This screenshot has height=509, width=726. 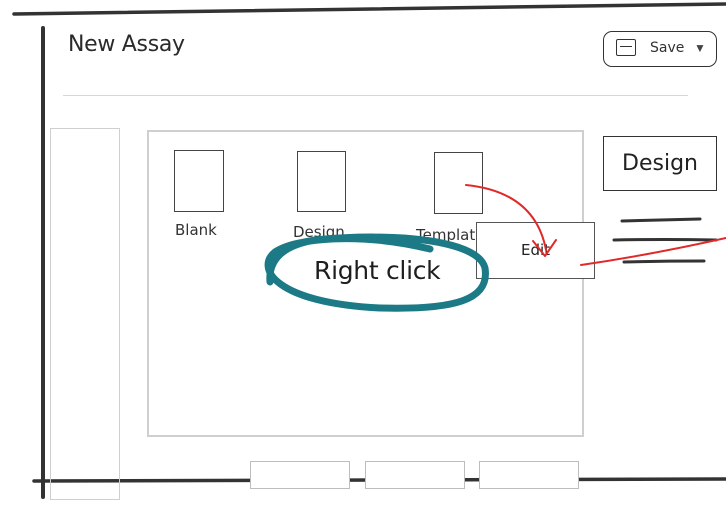 I want to click on template-blank-label: Blank, so click(x=196, y=230).